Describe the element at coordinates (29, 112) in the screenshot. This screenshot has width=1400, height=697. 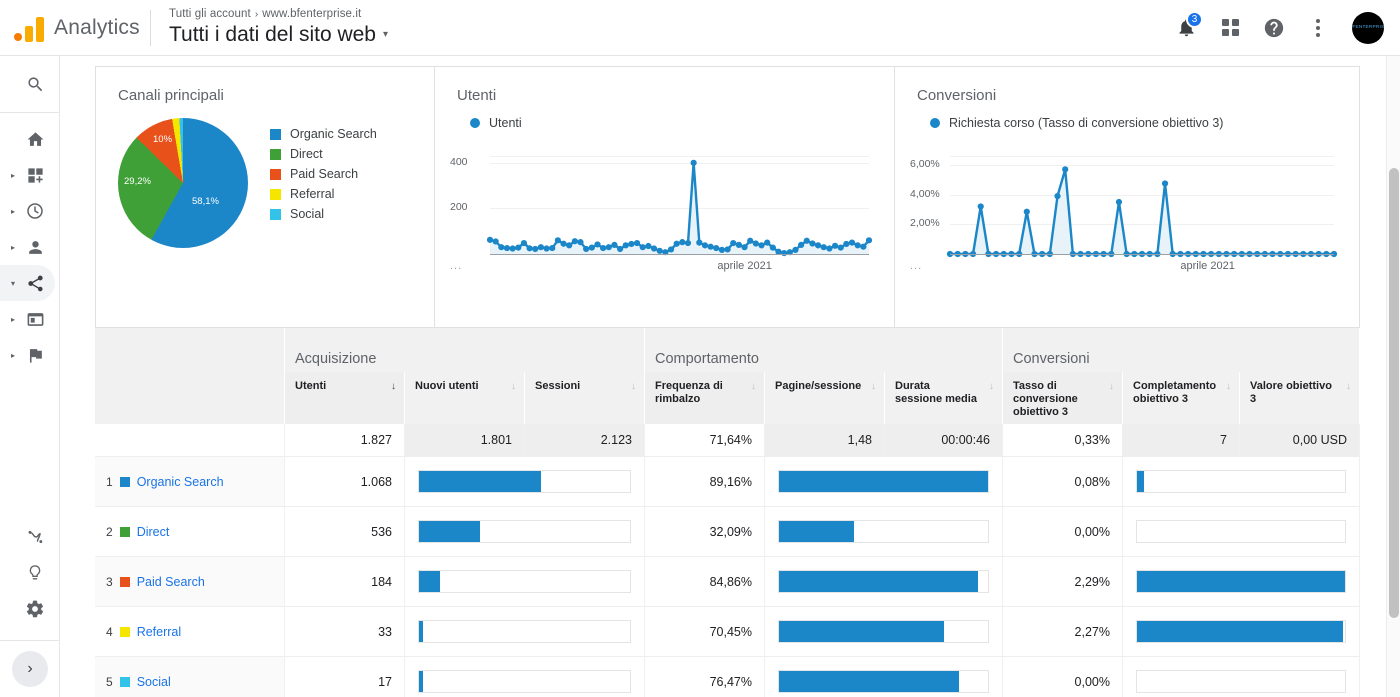
I see `sidebar-divider` at that location.